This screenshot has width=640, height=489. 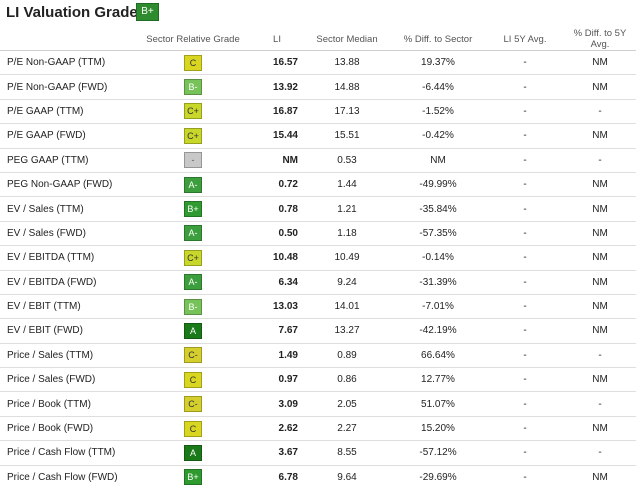 I want to click on li-value-cell: NM, so click(x=277, y=160).